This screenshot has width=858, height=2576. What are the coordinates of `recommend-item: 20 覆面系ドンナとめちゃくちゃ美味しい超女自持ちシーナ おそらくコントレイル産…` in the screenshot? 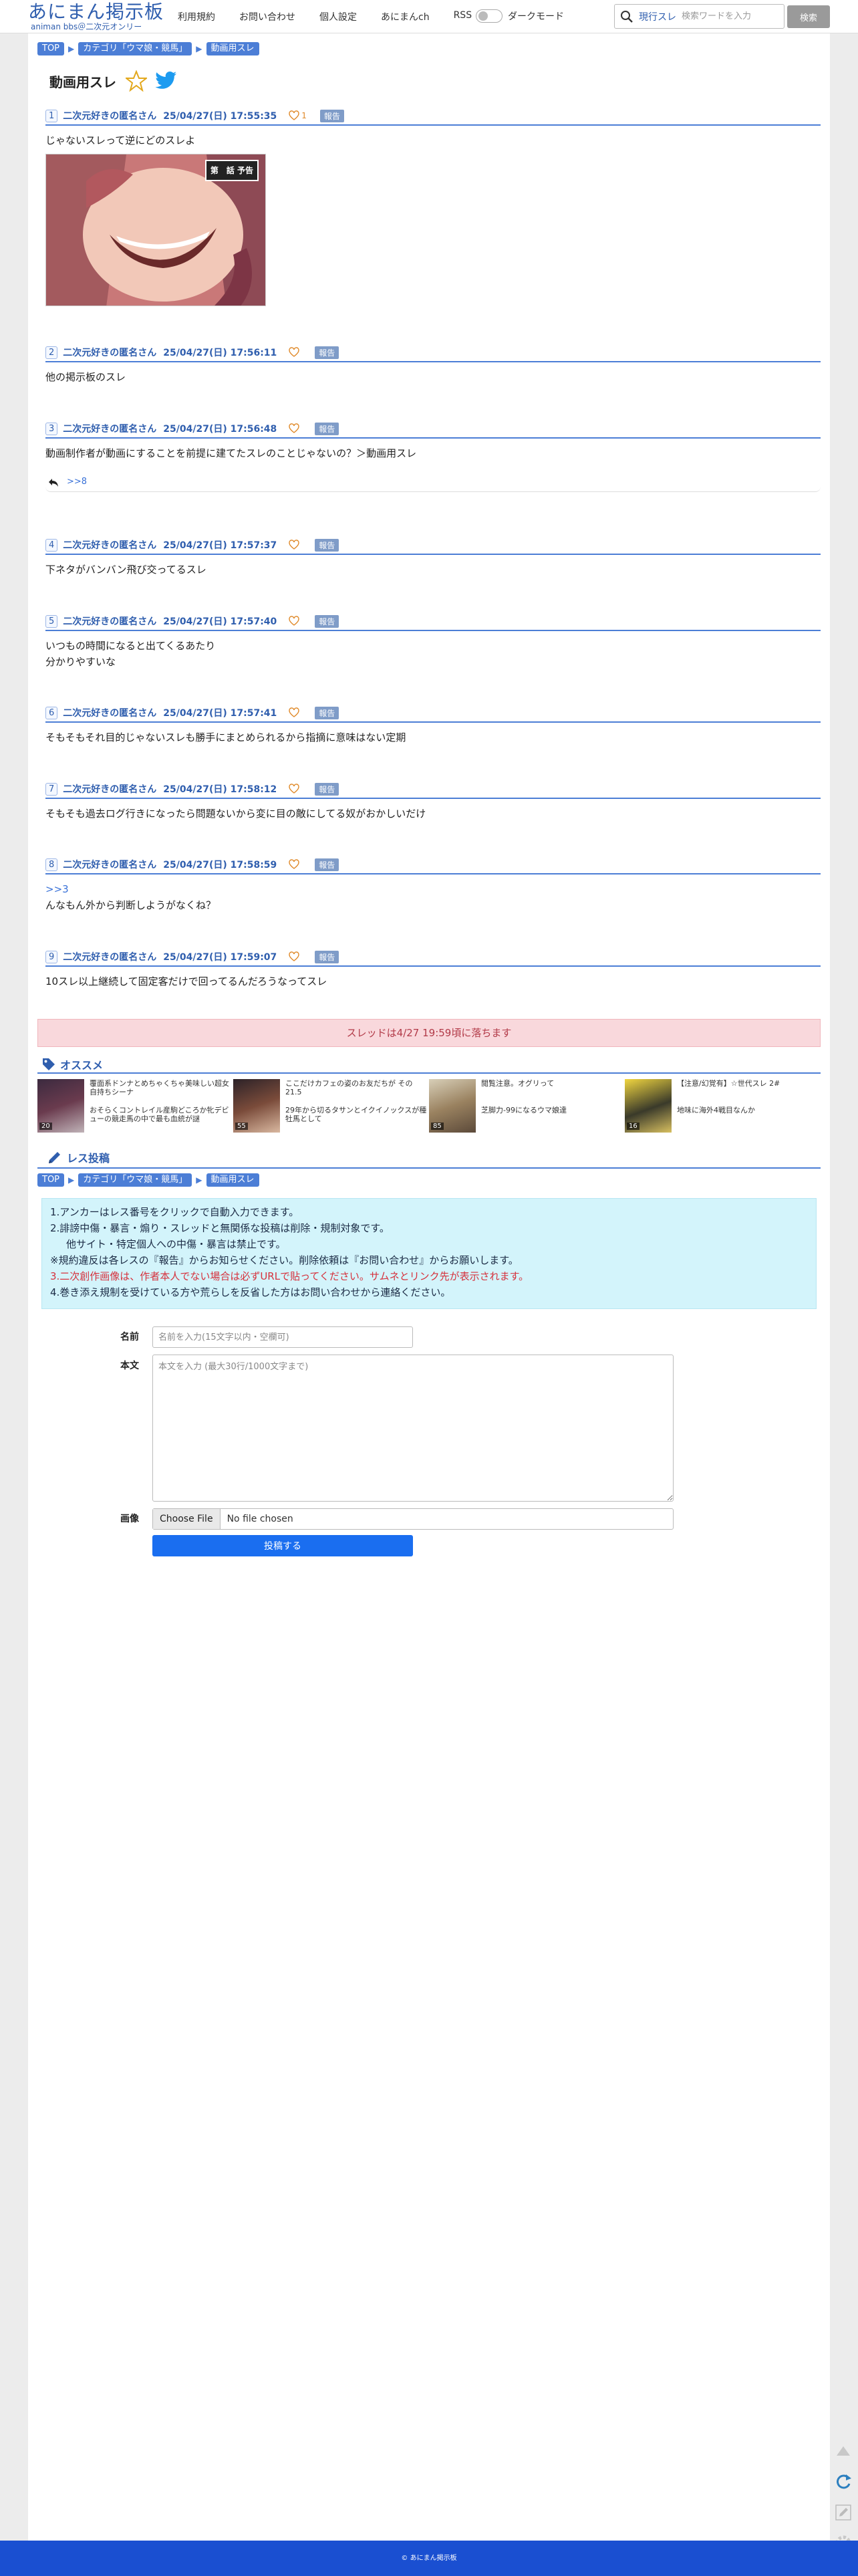 It's located at (135, 1107).